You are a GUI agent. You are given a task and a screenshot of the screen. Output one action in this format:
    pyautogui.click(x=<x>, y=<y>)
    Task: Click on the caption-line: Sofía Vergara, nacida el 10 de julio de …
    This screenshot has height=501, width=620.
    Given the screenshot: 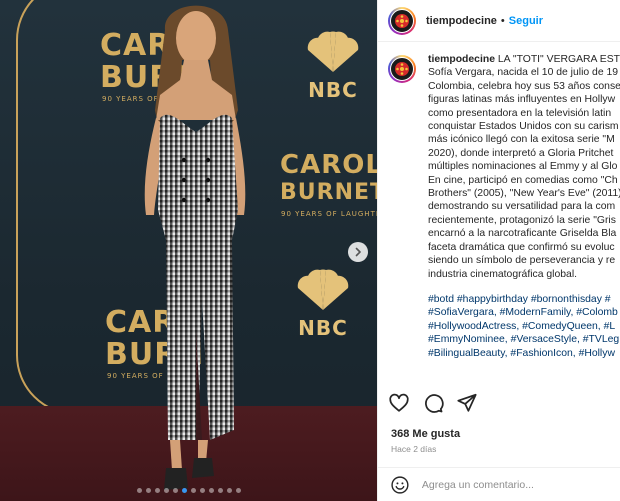 What is the action you would take?
    pyautogui.click(x=523, y=73)
    